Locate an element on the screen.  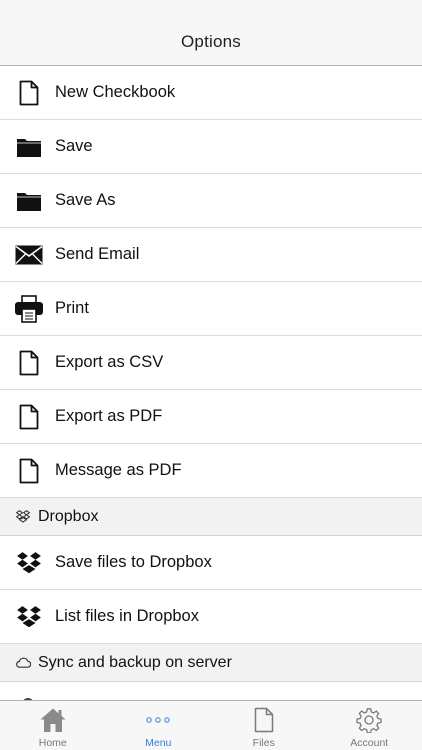
tab-bar: Home Menu Files Account is located at coordinates (211, 725).